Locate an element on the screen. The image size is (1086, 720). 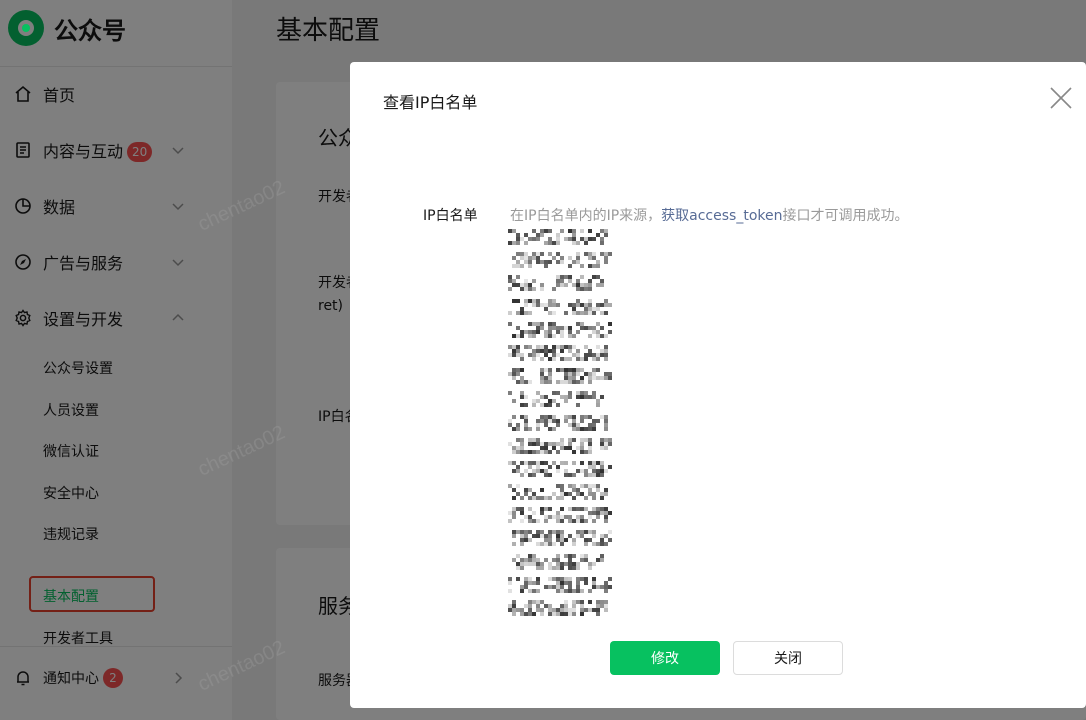
ip-whitelist-description: 在IP白名单内的IP来源，获取access_token接口才可调用成功。 is located at coordinates (709, 215).